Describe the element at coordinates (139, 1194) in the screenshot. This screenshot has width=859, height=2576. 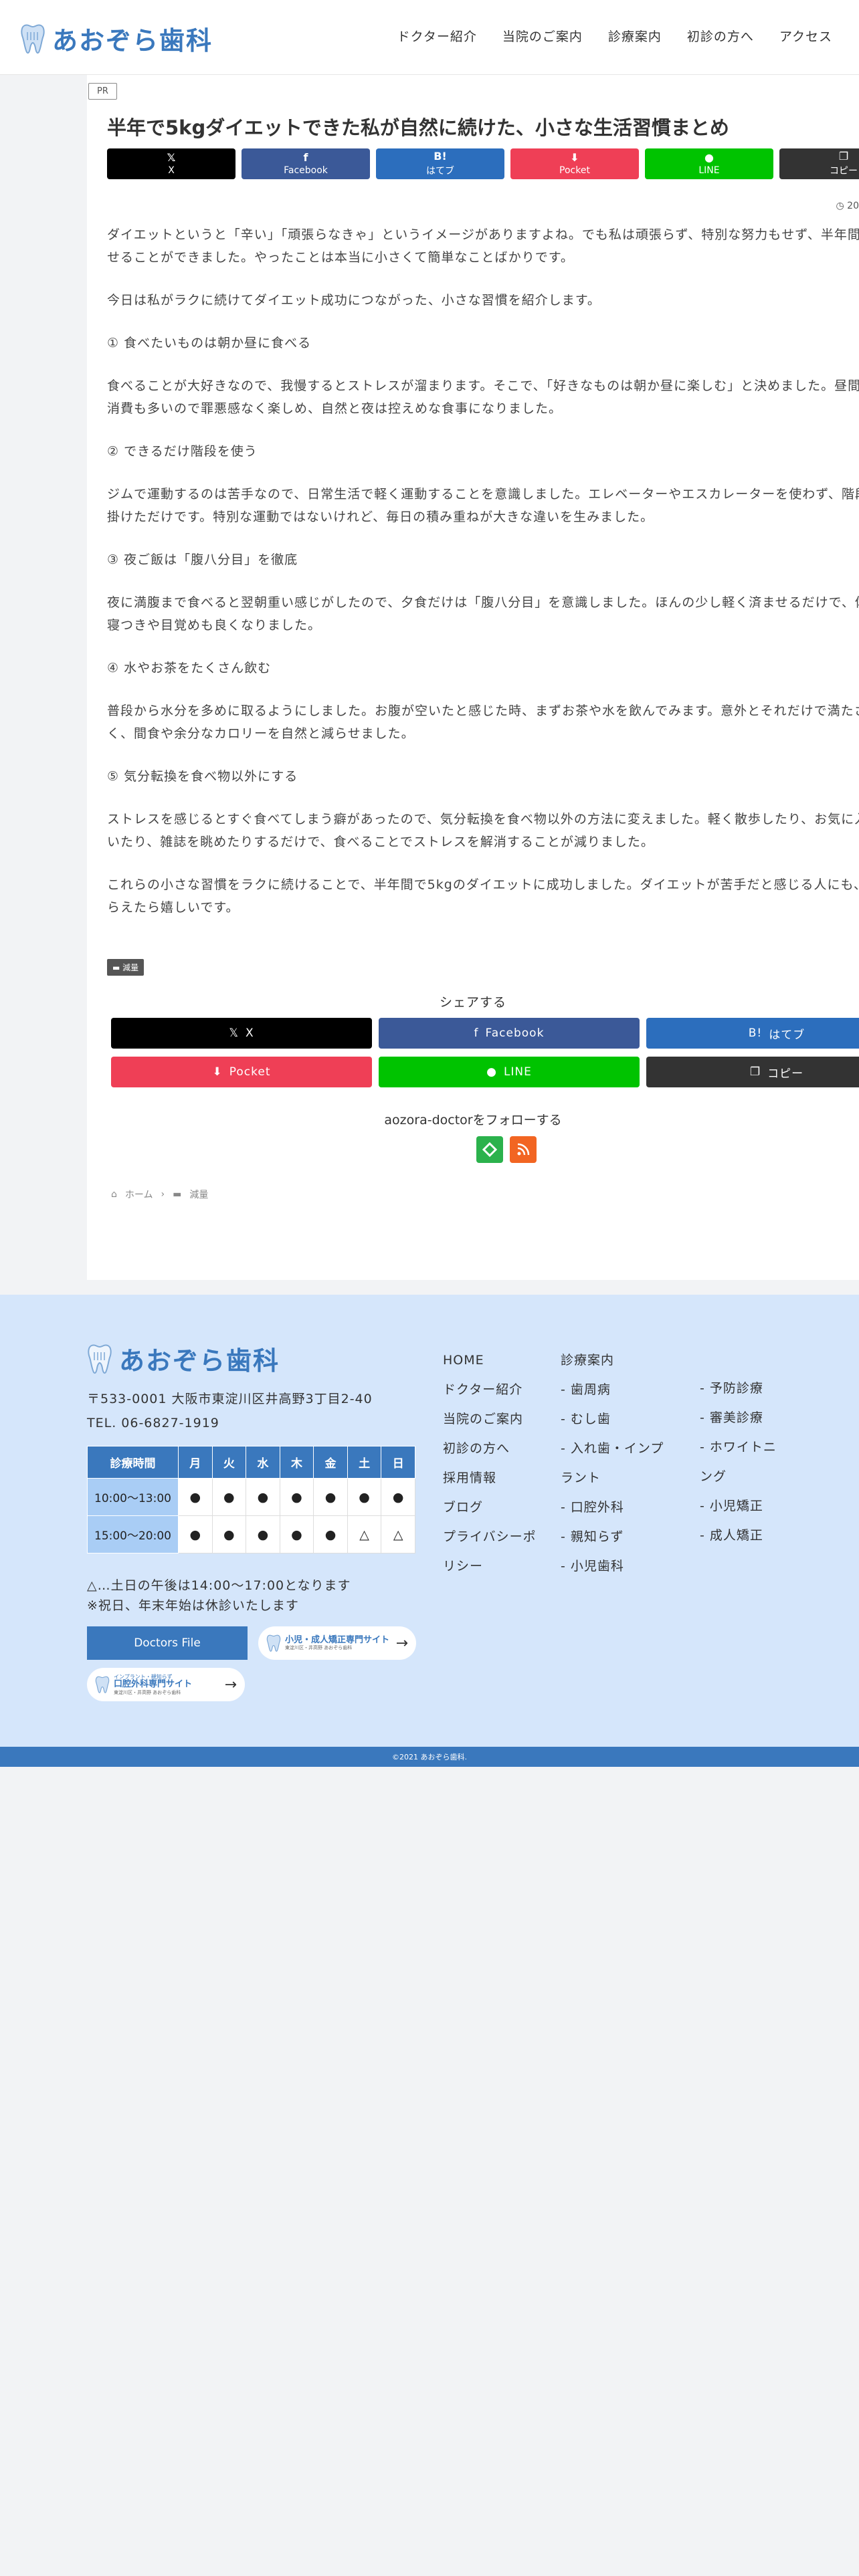
I see `breadcrumb-home: ホーム` at that location.